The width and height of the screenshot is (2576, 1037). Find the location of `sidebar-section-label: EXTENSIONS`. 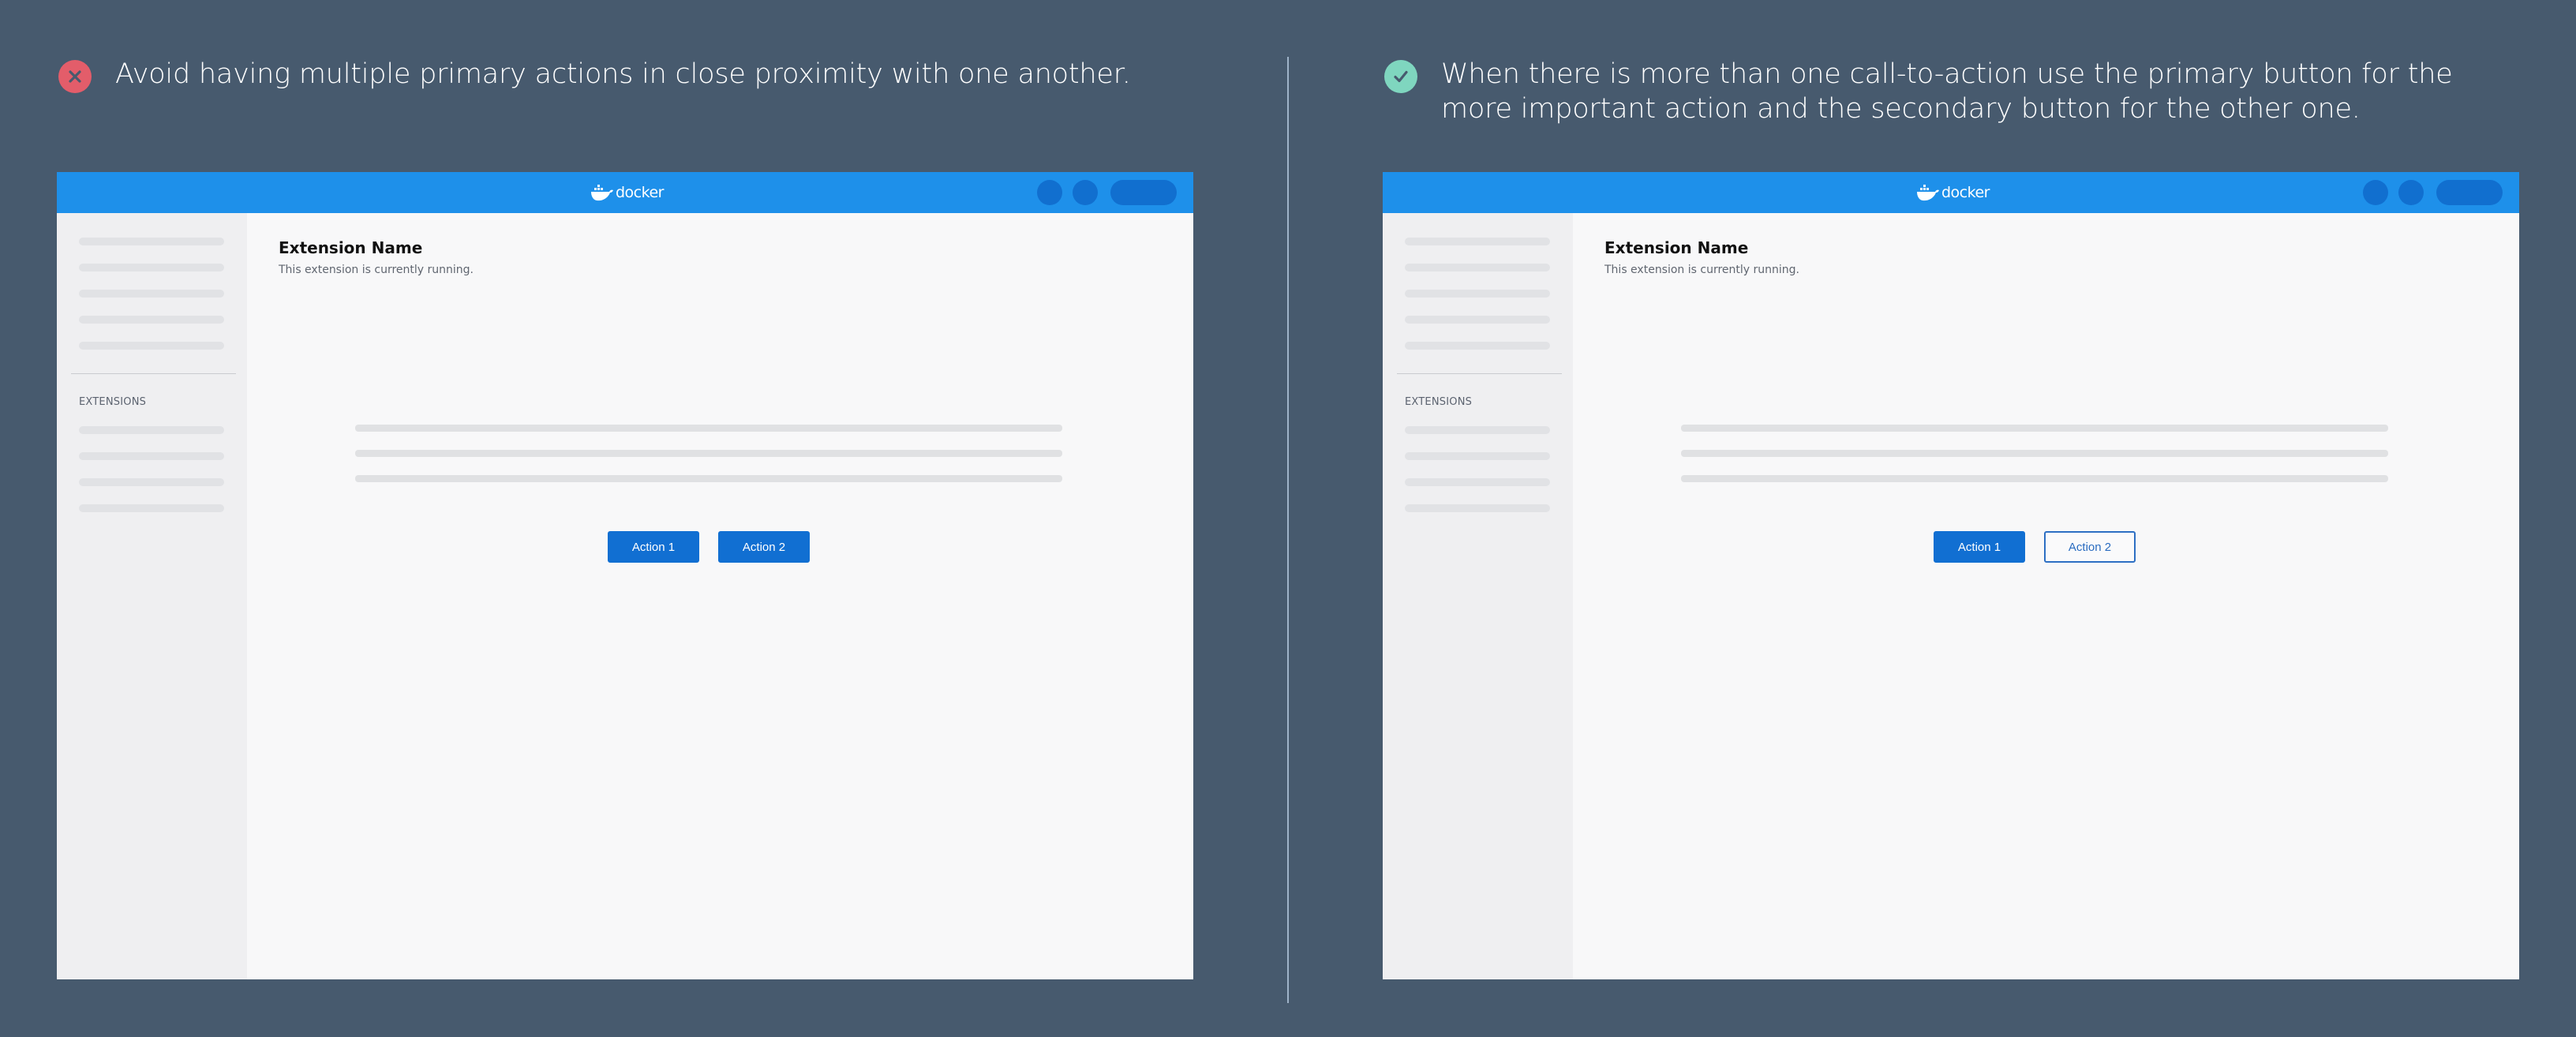

sidebar-section-label: EXTENSIONS is located at coordinates (1439, 402).